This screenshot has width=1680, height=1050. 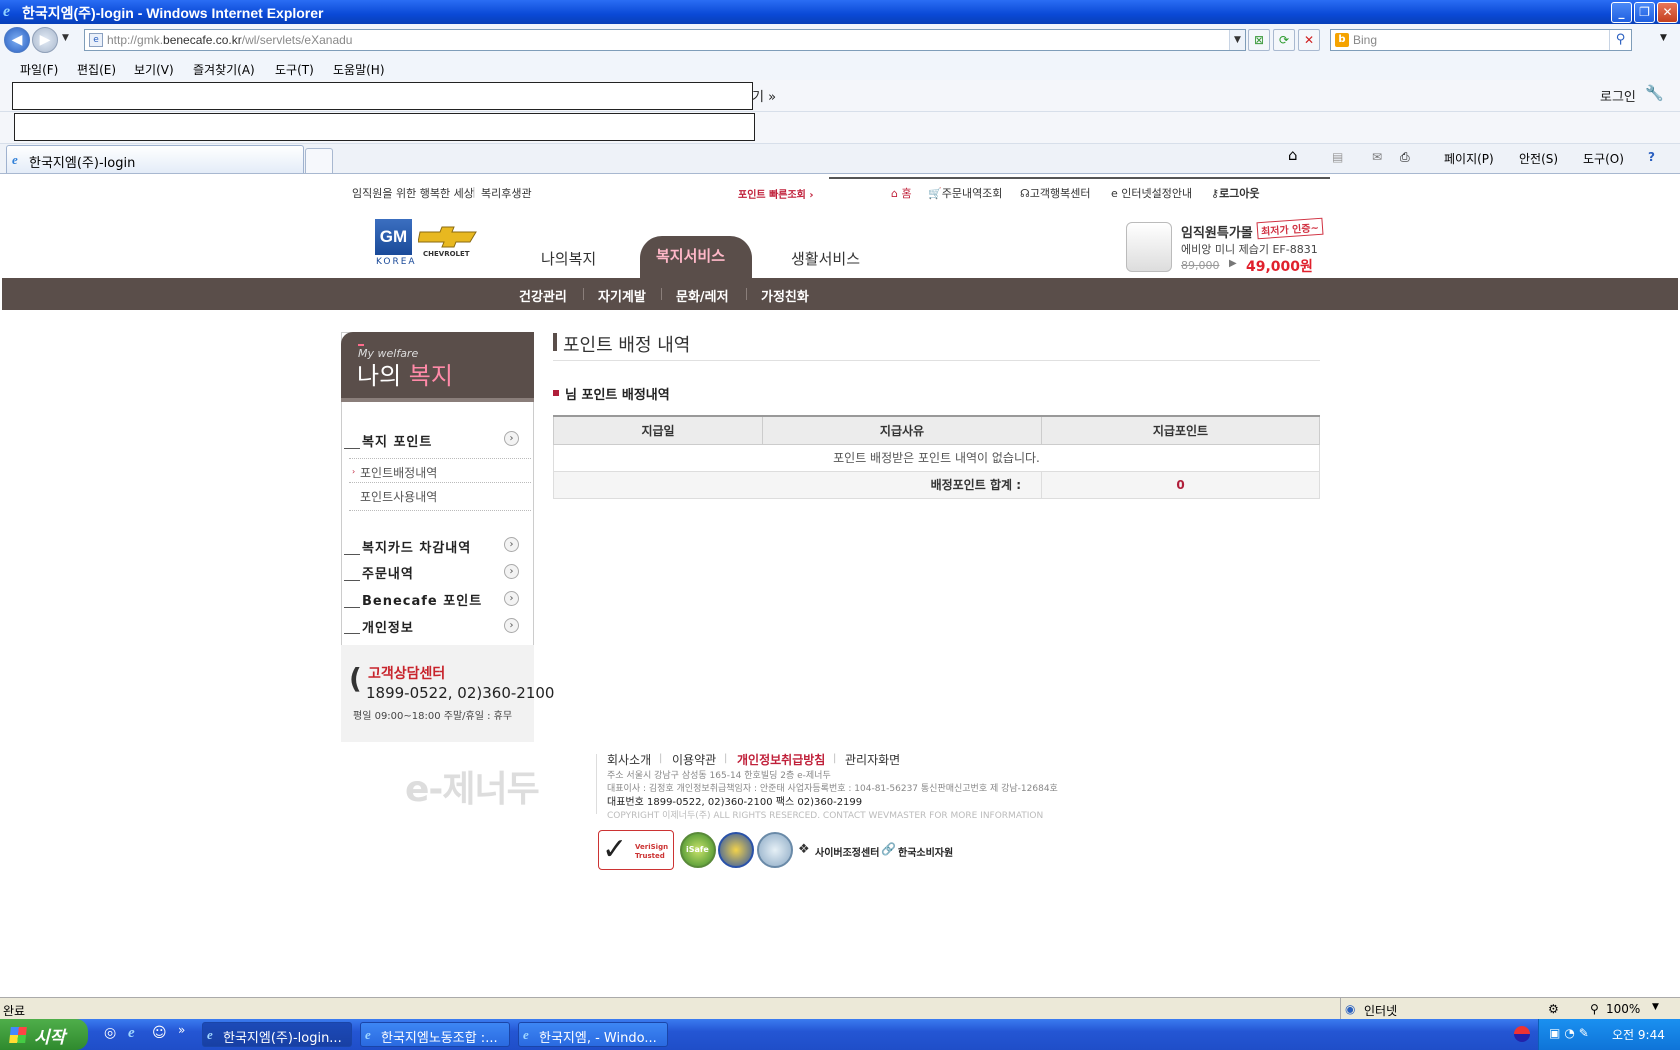 I want to click on ad-title: 임직원특가몰, so click(x=1217, y=231).